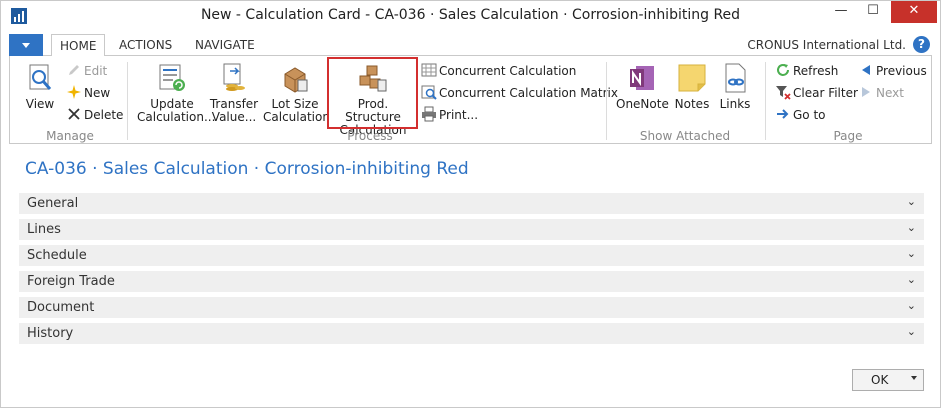 The width and height of the screenshot is (941, 408). What do you see at coordinates (225, 45) in the screenshot?
I see `tab-navigate: NAVIGATE` at bounding box center [225, 45].